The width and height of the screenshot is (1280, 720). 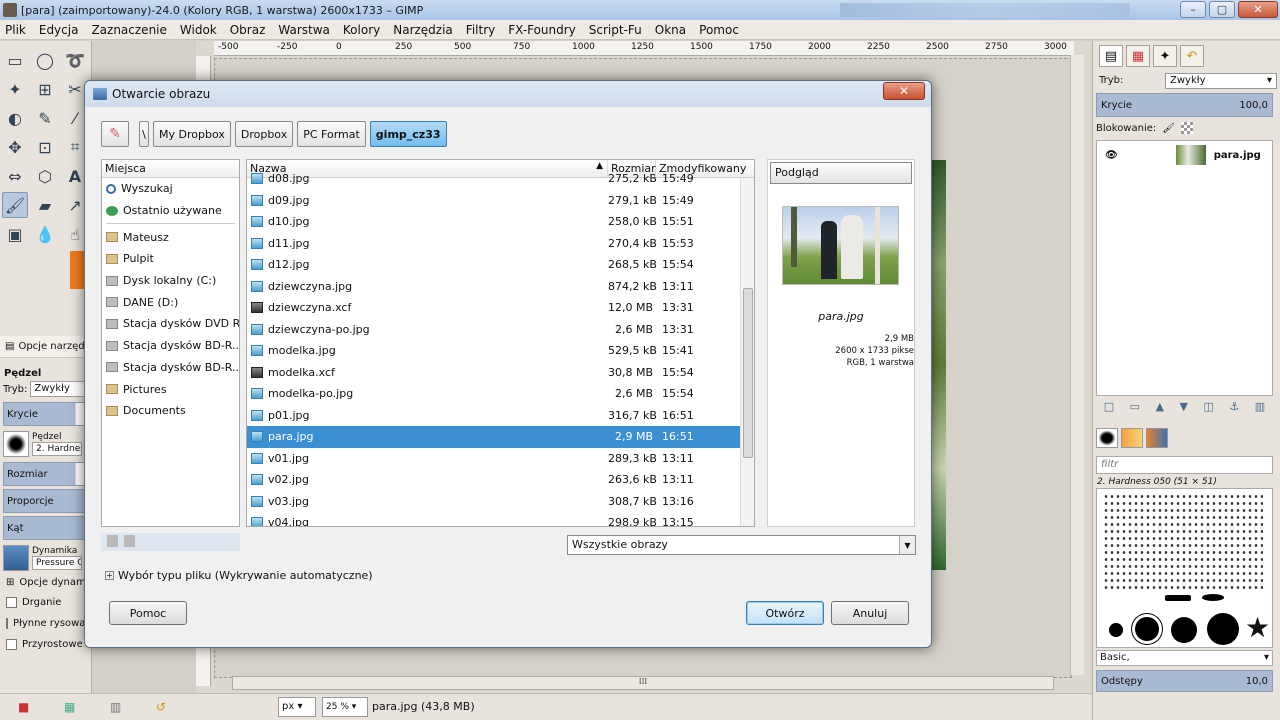 I want to click on menu-zaznaczenie: Zaznaczenie, so click(x=128, y=30).